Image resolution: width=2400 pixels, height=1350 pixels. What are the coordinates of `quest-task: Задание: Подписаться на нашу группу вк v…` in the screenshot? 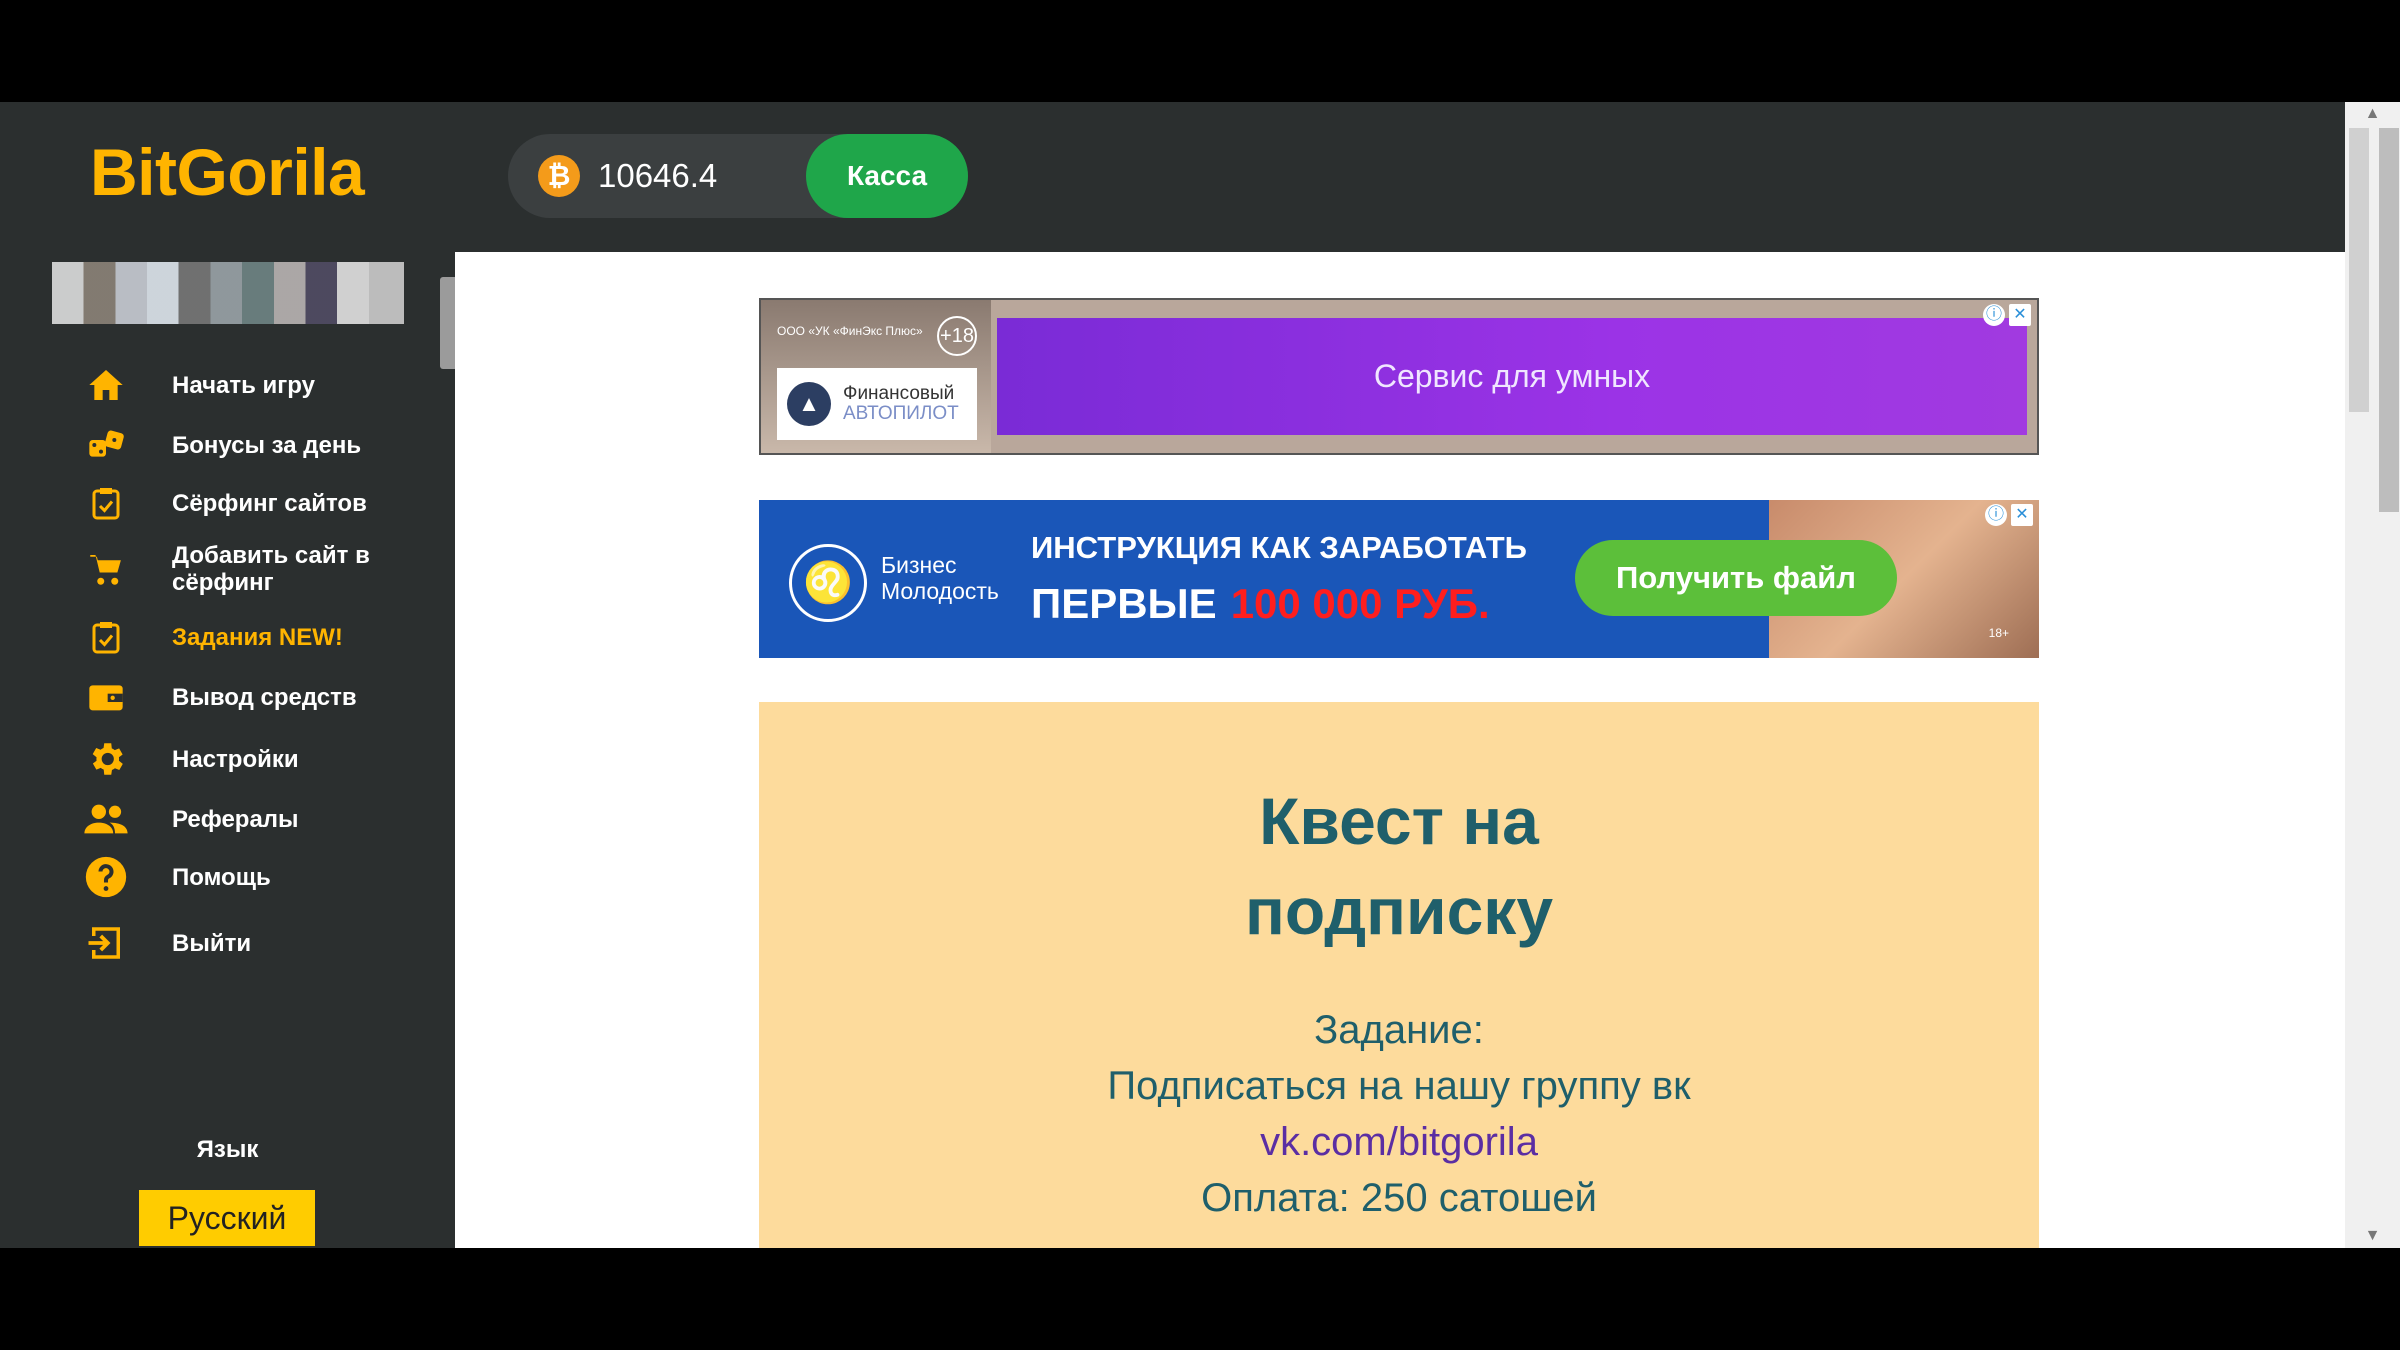 It's located at (1399, 1114).